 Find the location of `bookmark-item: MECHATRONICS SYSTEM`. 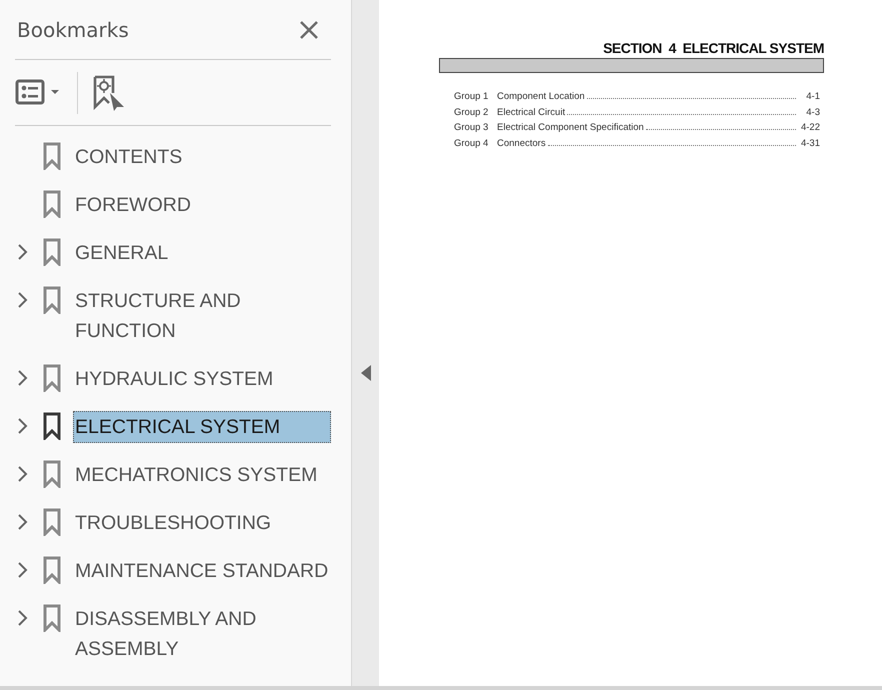

bookmark-item: MECHATRONICS SYSTEM is located at coordinates (196, 475).